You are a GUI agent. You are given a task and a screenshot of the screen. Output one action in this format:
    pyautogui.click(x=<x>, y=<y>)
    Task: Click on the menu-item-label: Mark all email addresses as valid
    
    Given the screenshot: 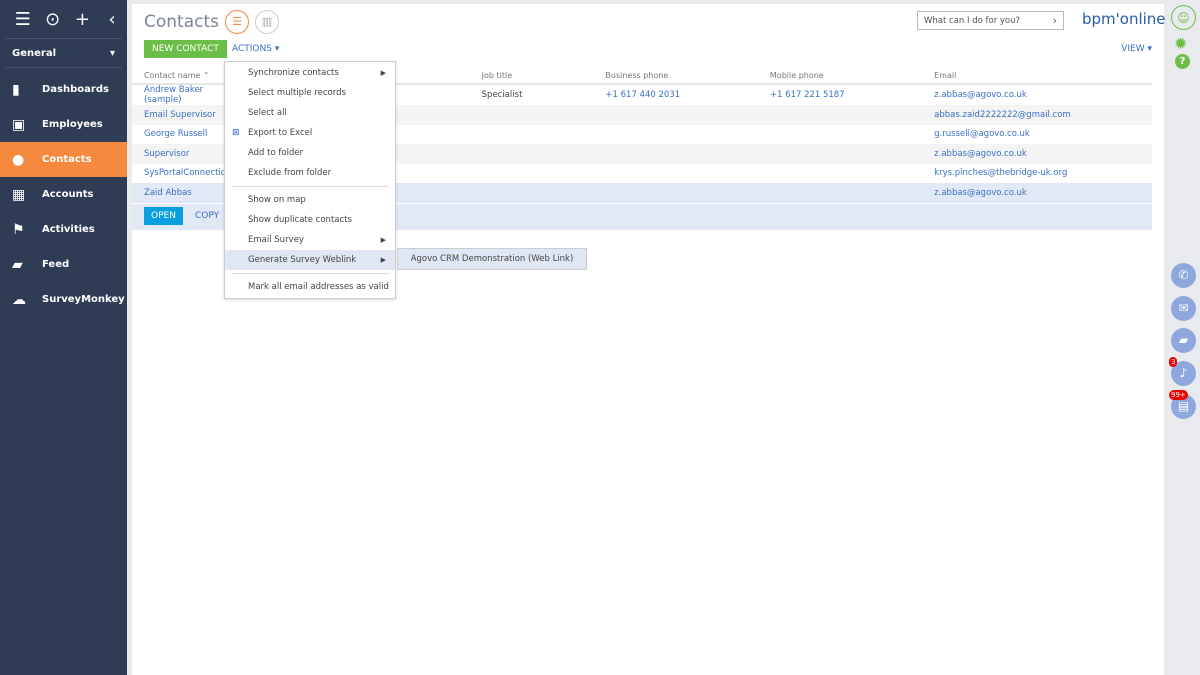 What is the action you would take?
    pyautogui.click(x=318, y=287)
    